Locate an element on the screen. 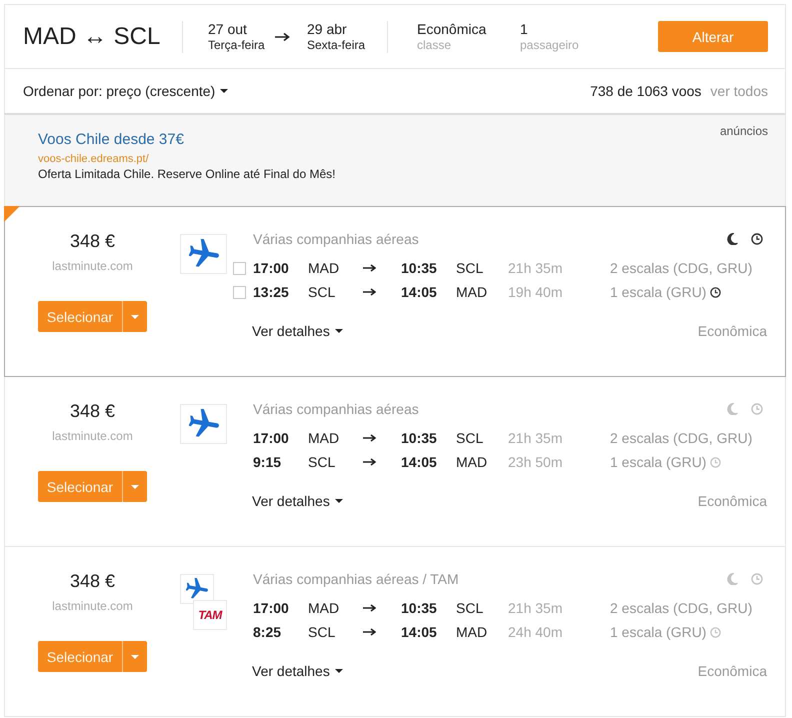  flight-count: 738 de 1063 voos is located at coordinates (646, 91).